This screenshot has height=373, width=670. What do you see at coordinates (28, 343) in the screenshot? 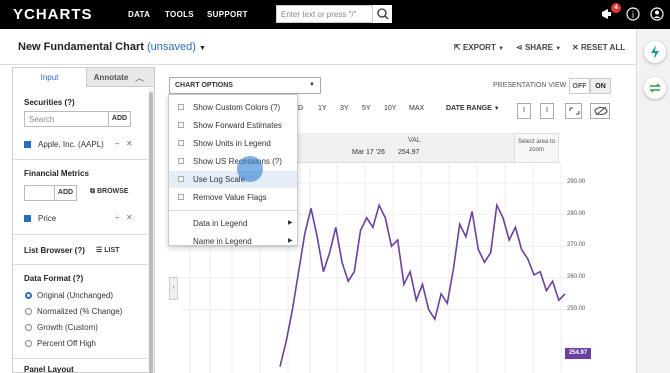
I see `radio-percent-off-high` at bounding box center [28, 343].